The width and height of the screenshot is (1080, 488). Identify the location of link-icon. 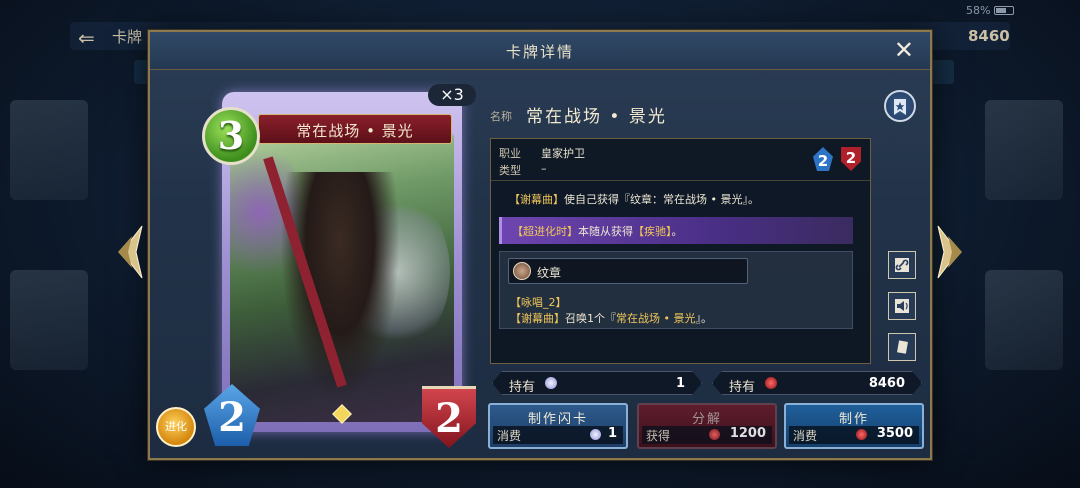
(902, 265).